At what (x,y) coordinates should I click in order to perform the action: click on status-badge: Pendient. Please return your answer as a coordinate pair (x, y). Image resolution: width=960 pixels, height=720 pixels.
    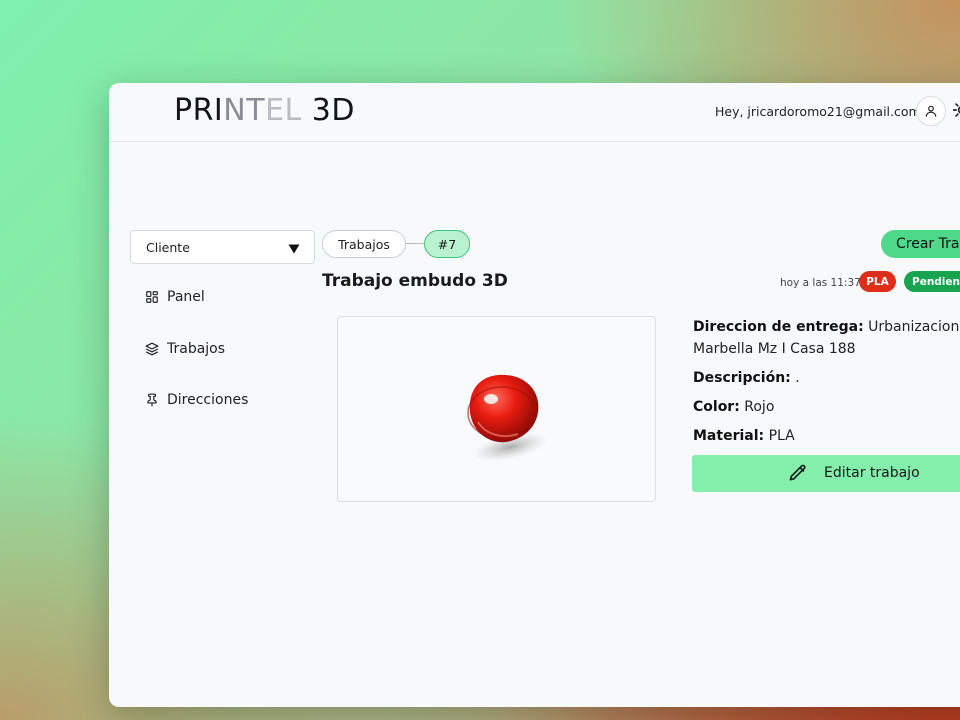
    Looking at the image, I should click on (932, 281).